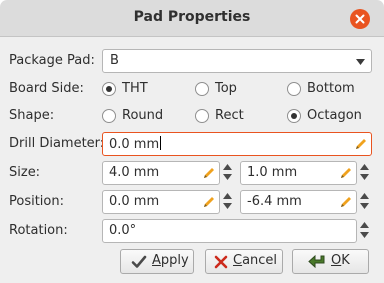 The image size is (384, 283). Describe the element at coordinates (161, 173) in the screenshot. I see `size-width-input: 4.0 mm` at that location.